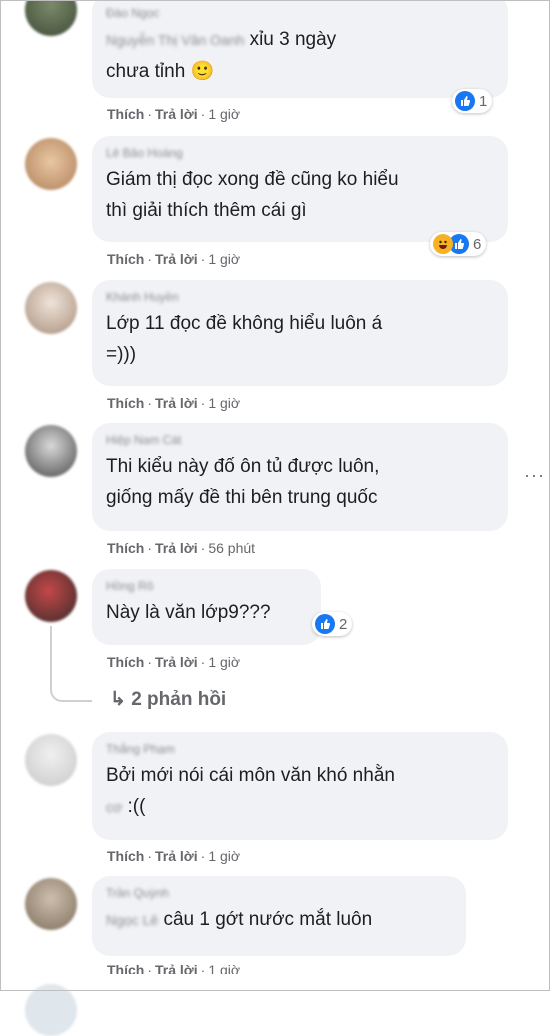 This screenshot has height=1036, width=550. Describe the element at coordinates (132, 920) in the screenshot. I see `mention-tag: Ngọc Lê` at that location.